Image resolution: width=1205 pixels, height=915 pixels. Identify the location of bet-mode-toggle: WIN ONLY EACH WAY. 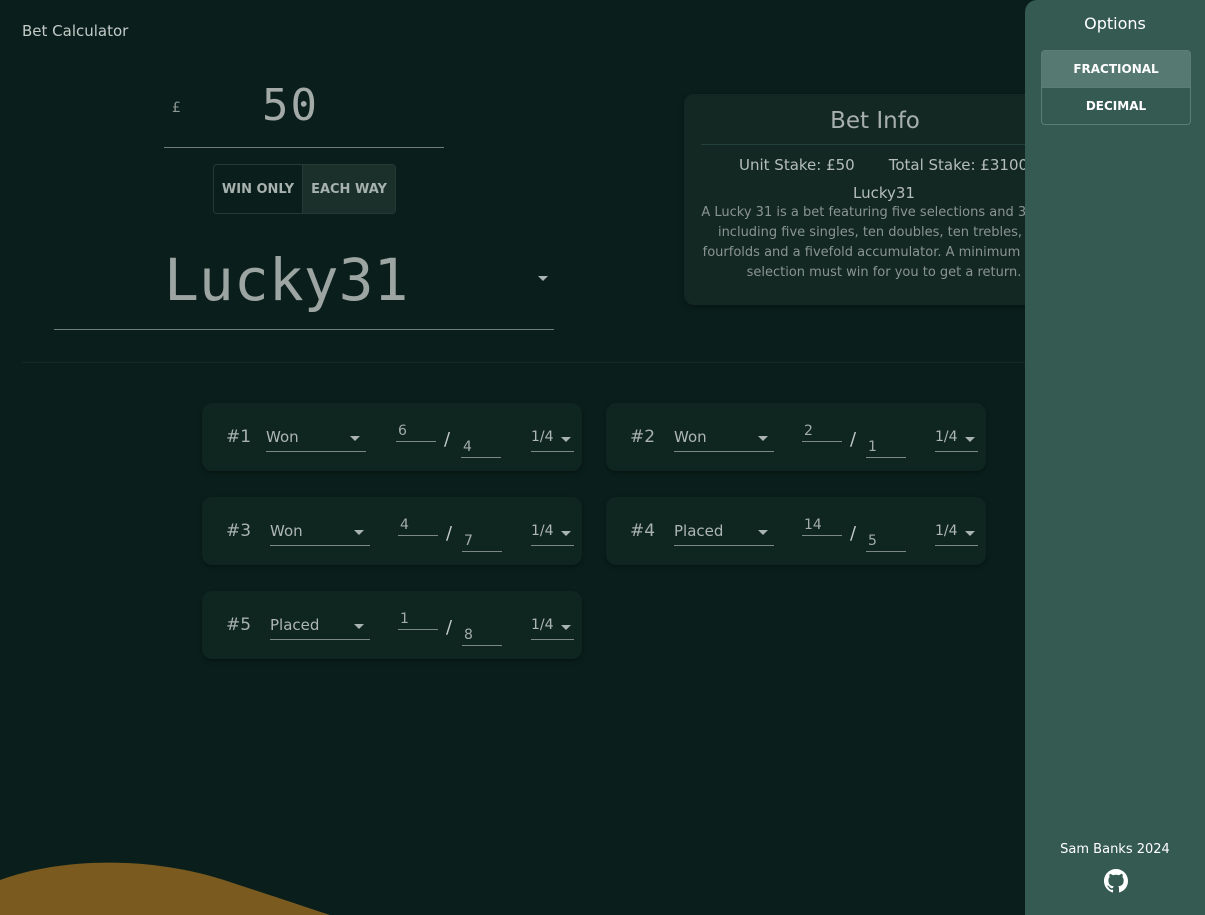
(304, 189).